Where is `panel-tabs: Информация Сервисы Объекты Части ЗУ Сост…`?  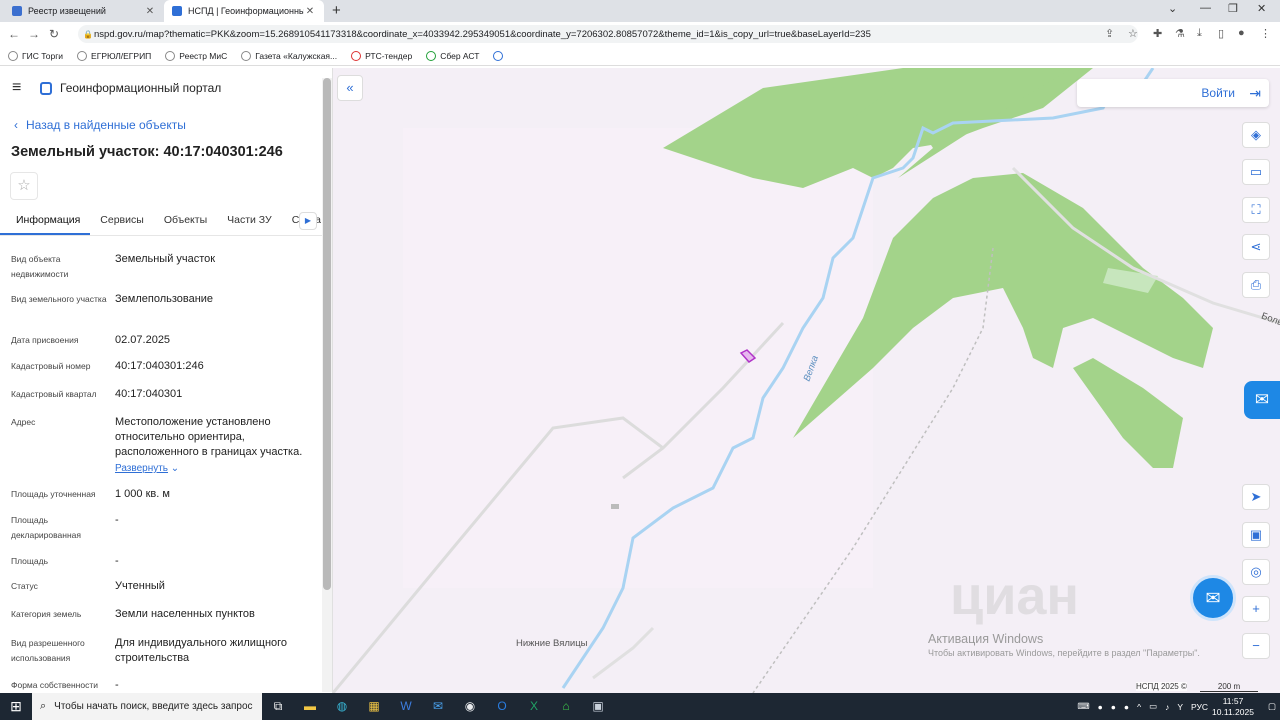 panel-tabs: Информация Сервисы Объекты Части ЗУ Сост… is located at coordinates (161, 221).